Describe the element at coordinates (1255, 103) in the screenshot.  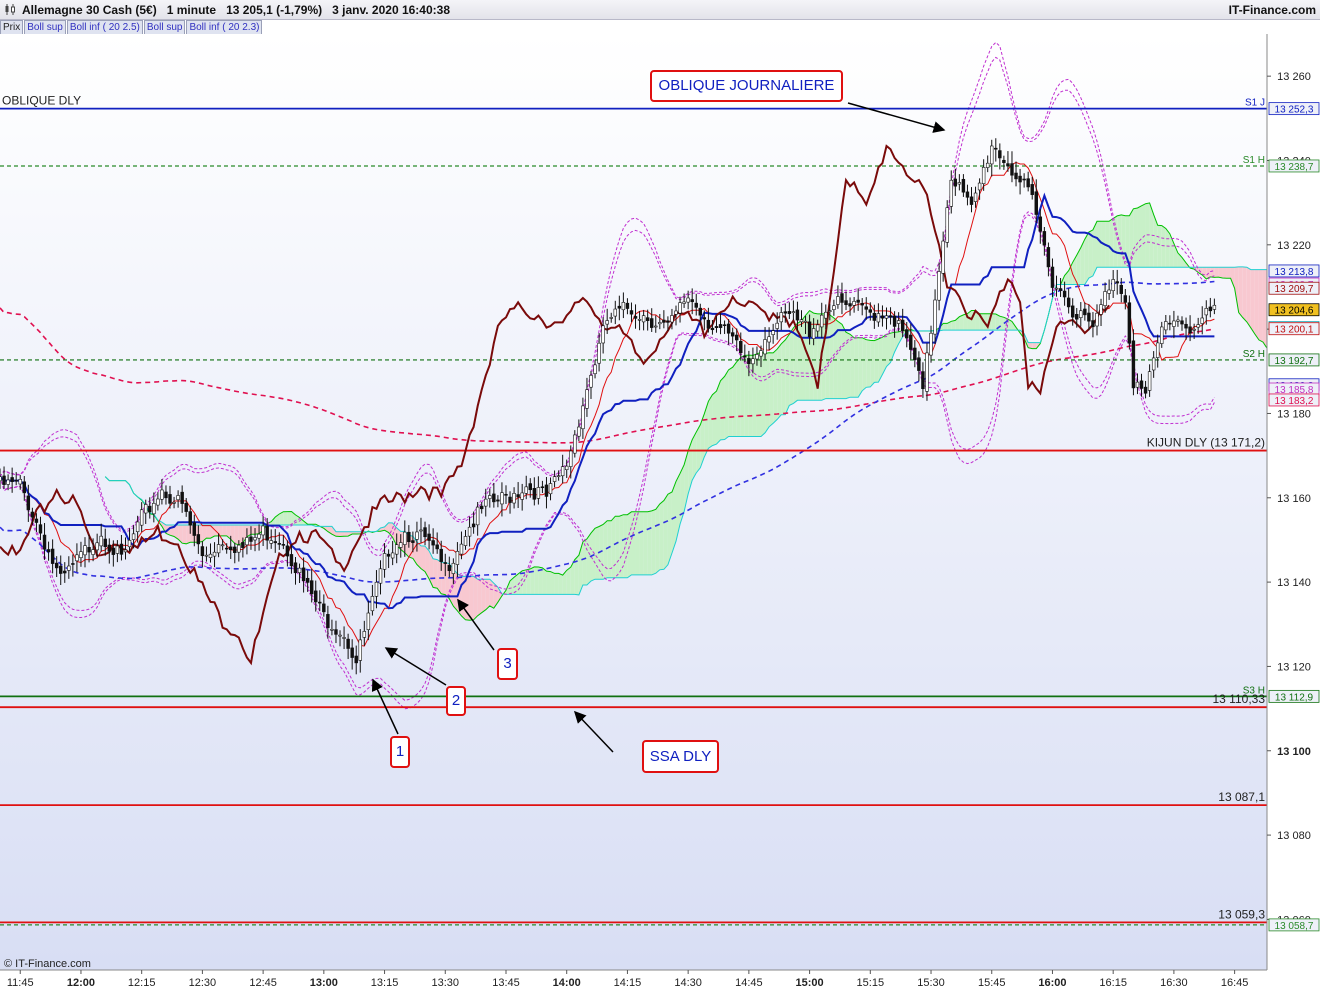
I see `level-tag: S1 J` at that location.